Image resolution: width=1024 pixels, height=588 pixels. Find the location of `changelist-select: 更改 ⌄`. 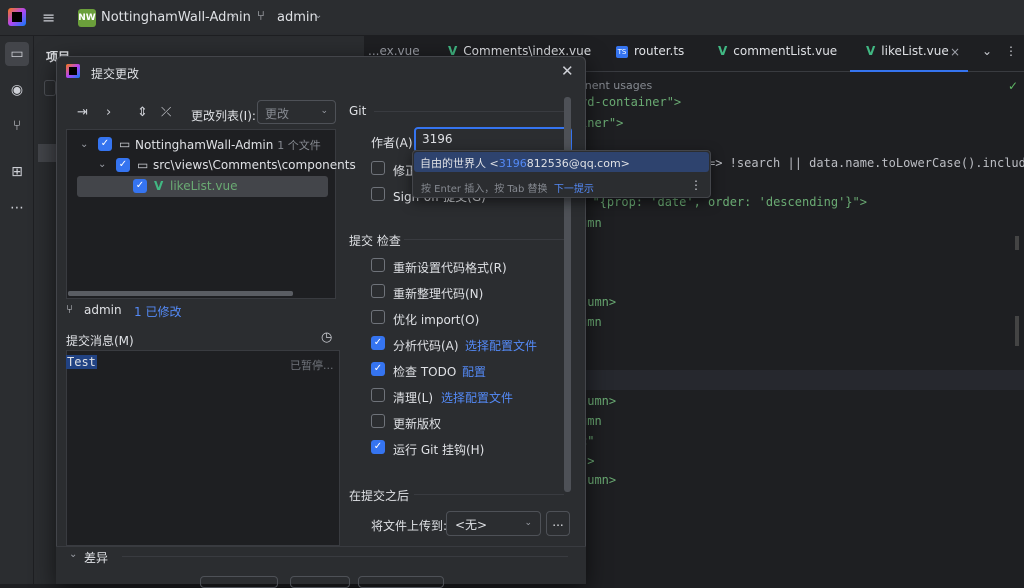

changelist-select: 更改 ⌄ is located at coordinates (296, 112).